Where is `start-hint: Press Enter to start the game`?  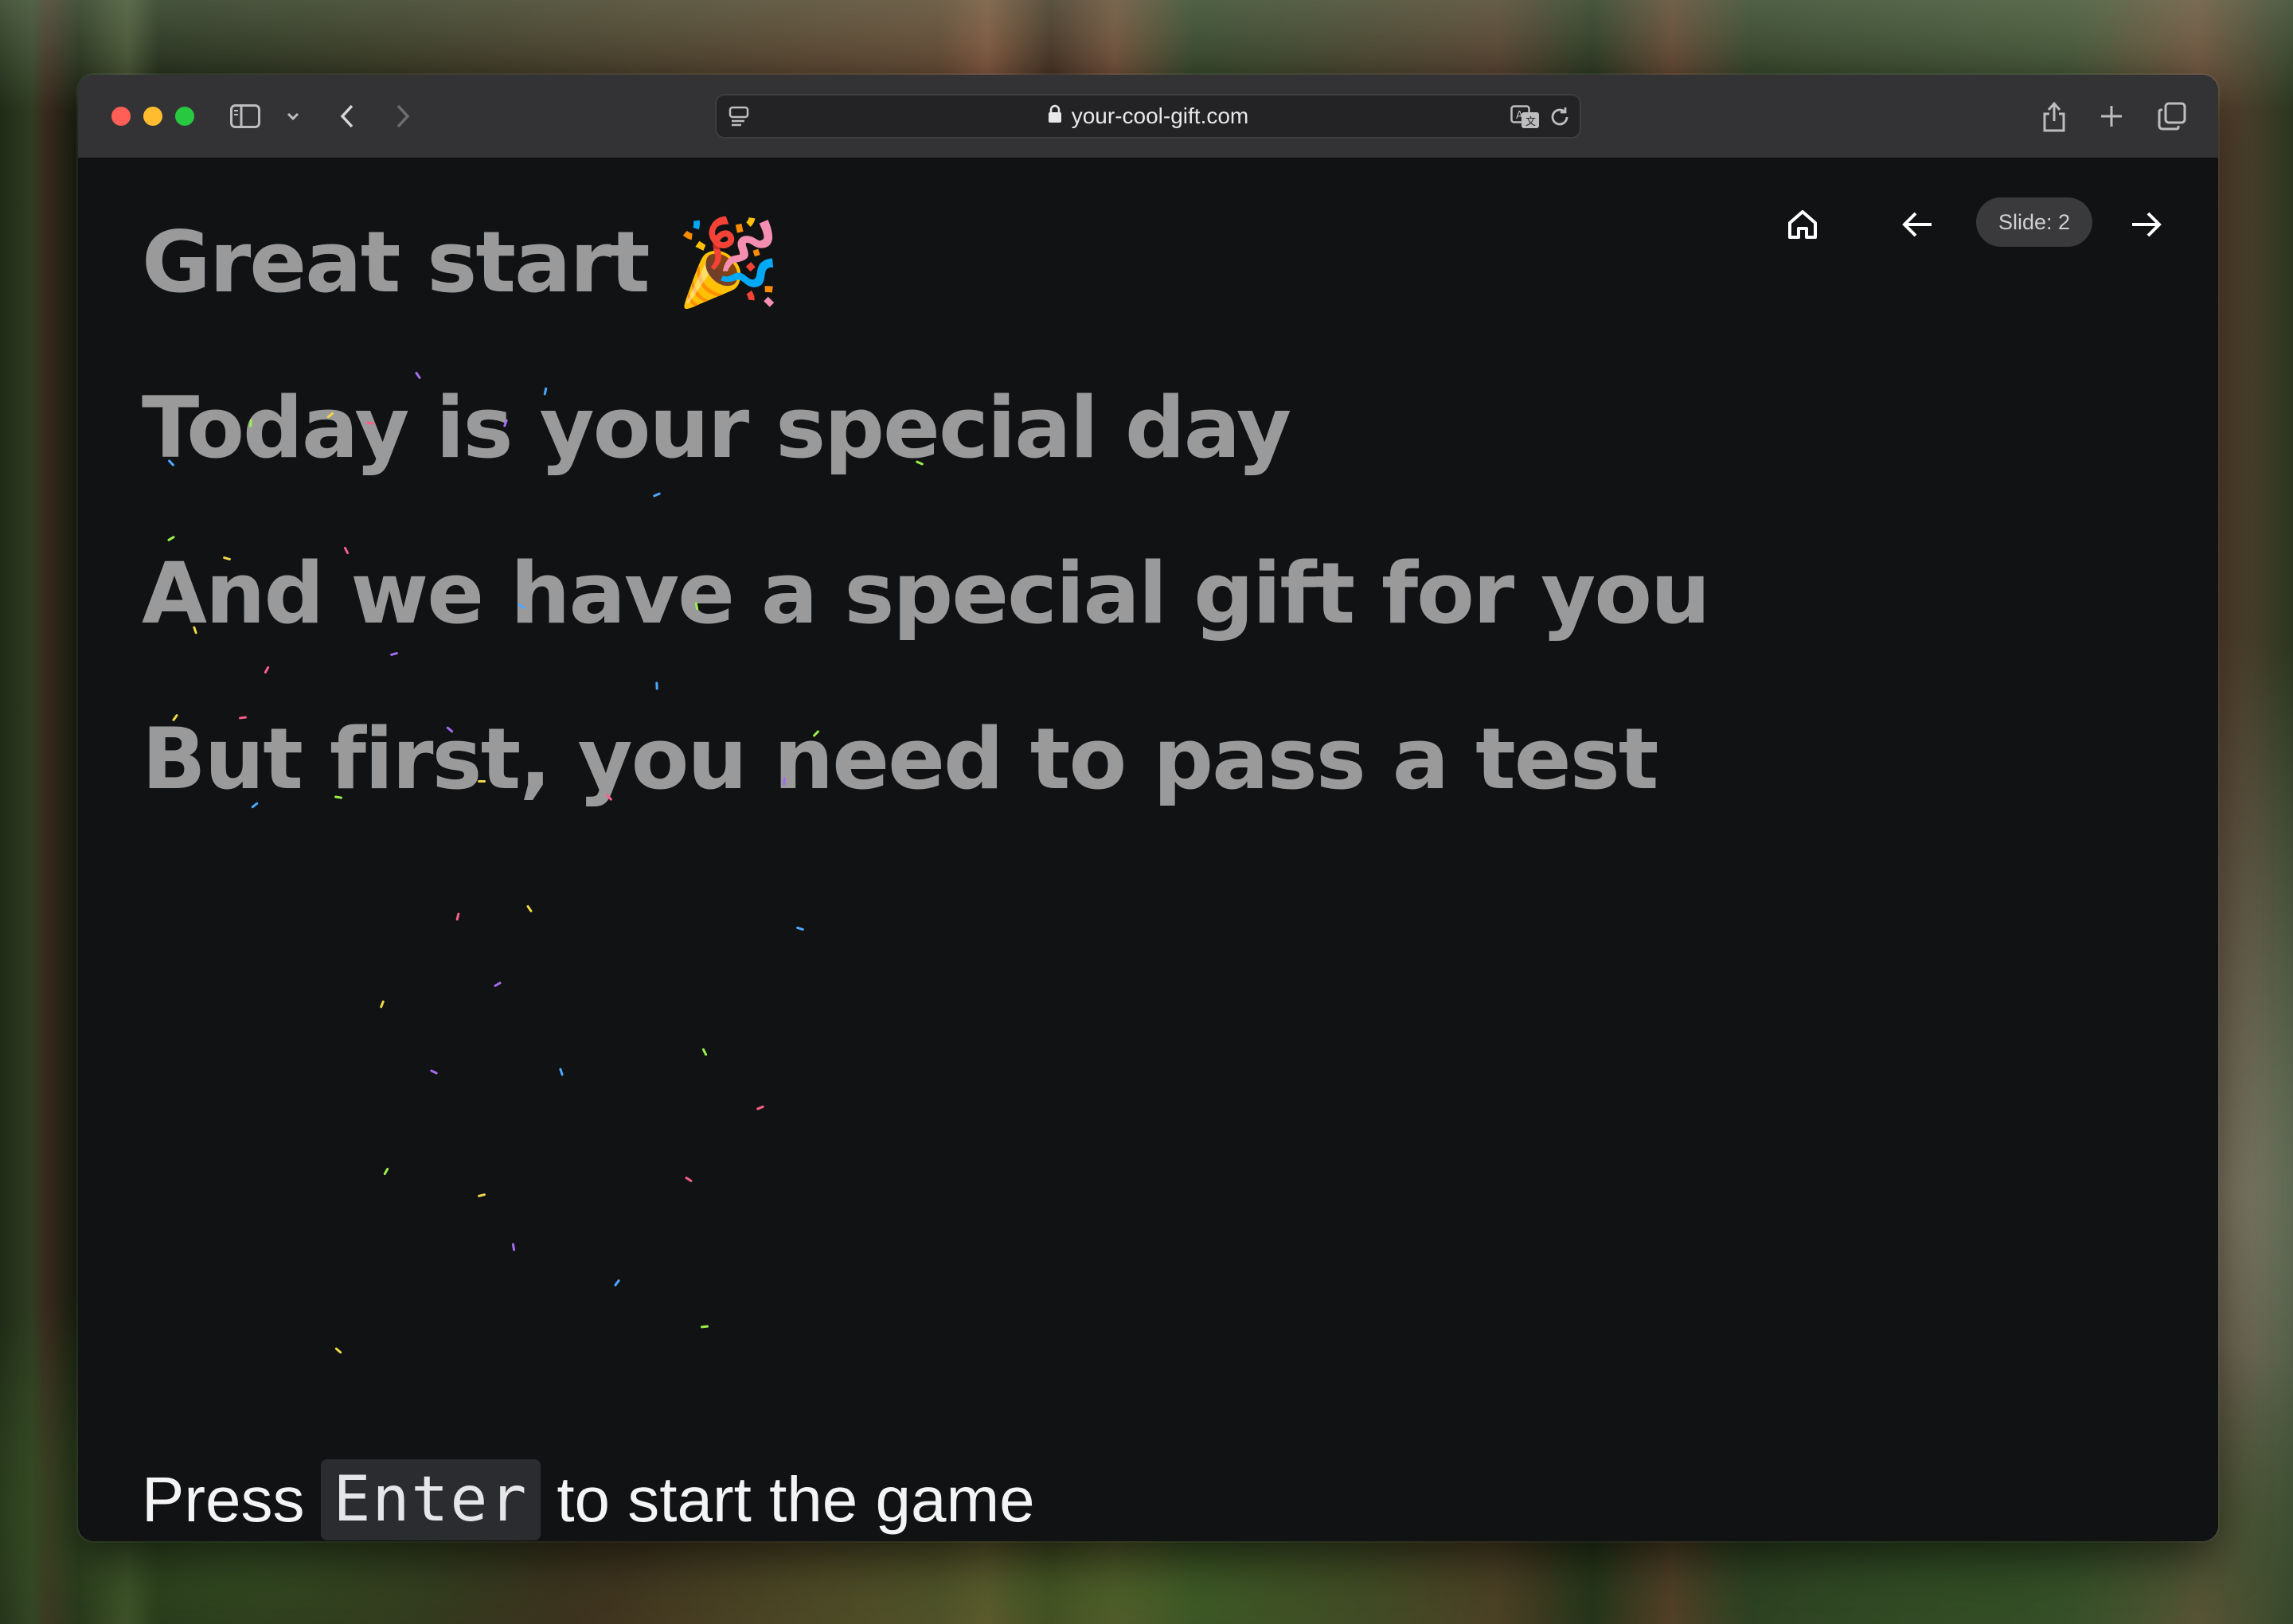 start-hint: Press Enter to start the game is located at coordinates (588, 1499).